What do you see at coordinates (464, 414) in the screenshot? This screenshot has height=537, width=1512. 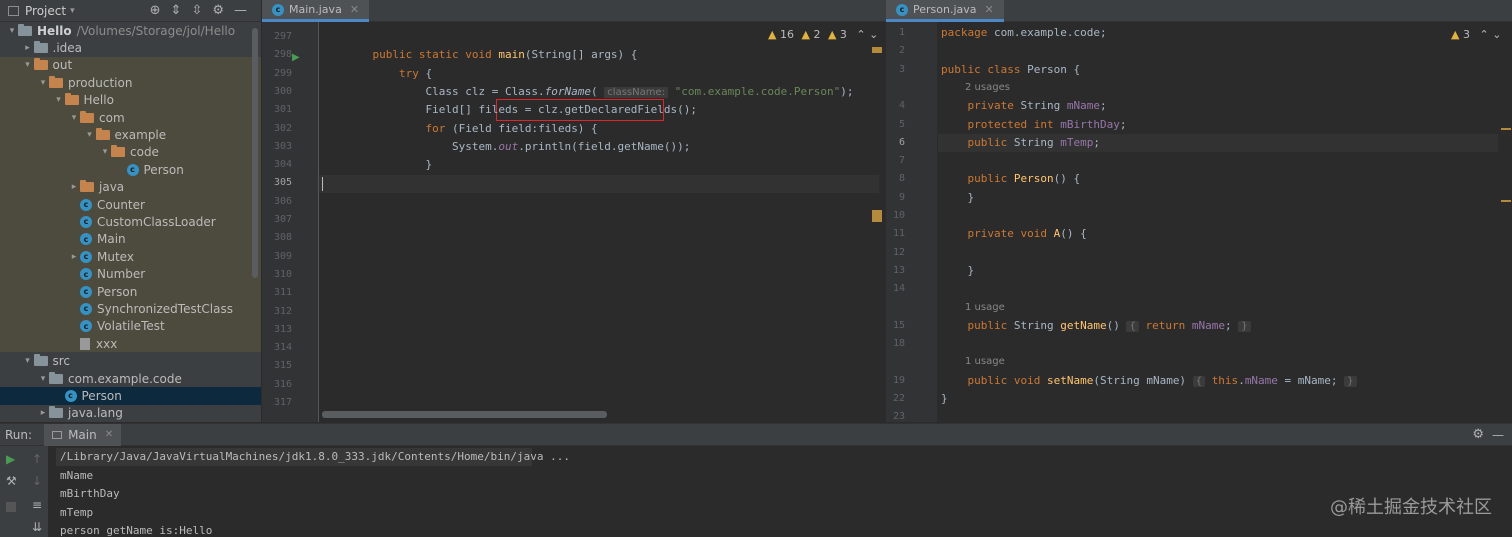 I see `horizontal-scrollbar` at bounding box center [464, 414].